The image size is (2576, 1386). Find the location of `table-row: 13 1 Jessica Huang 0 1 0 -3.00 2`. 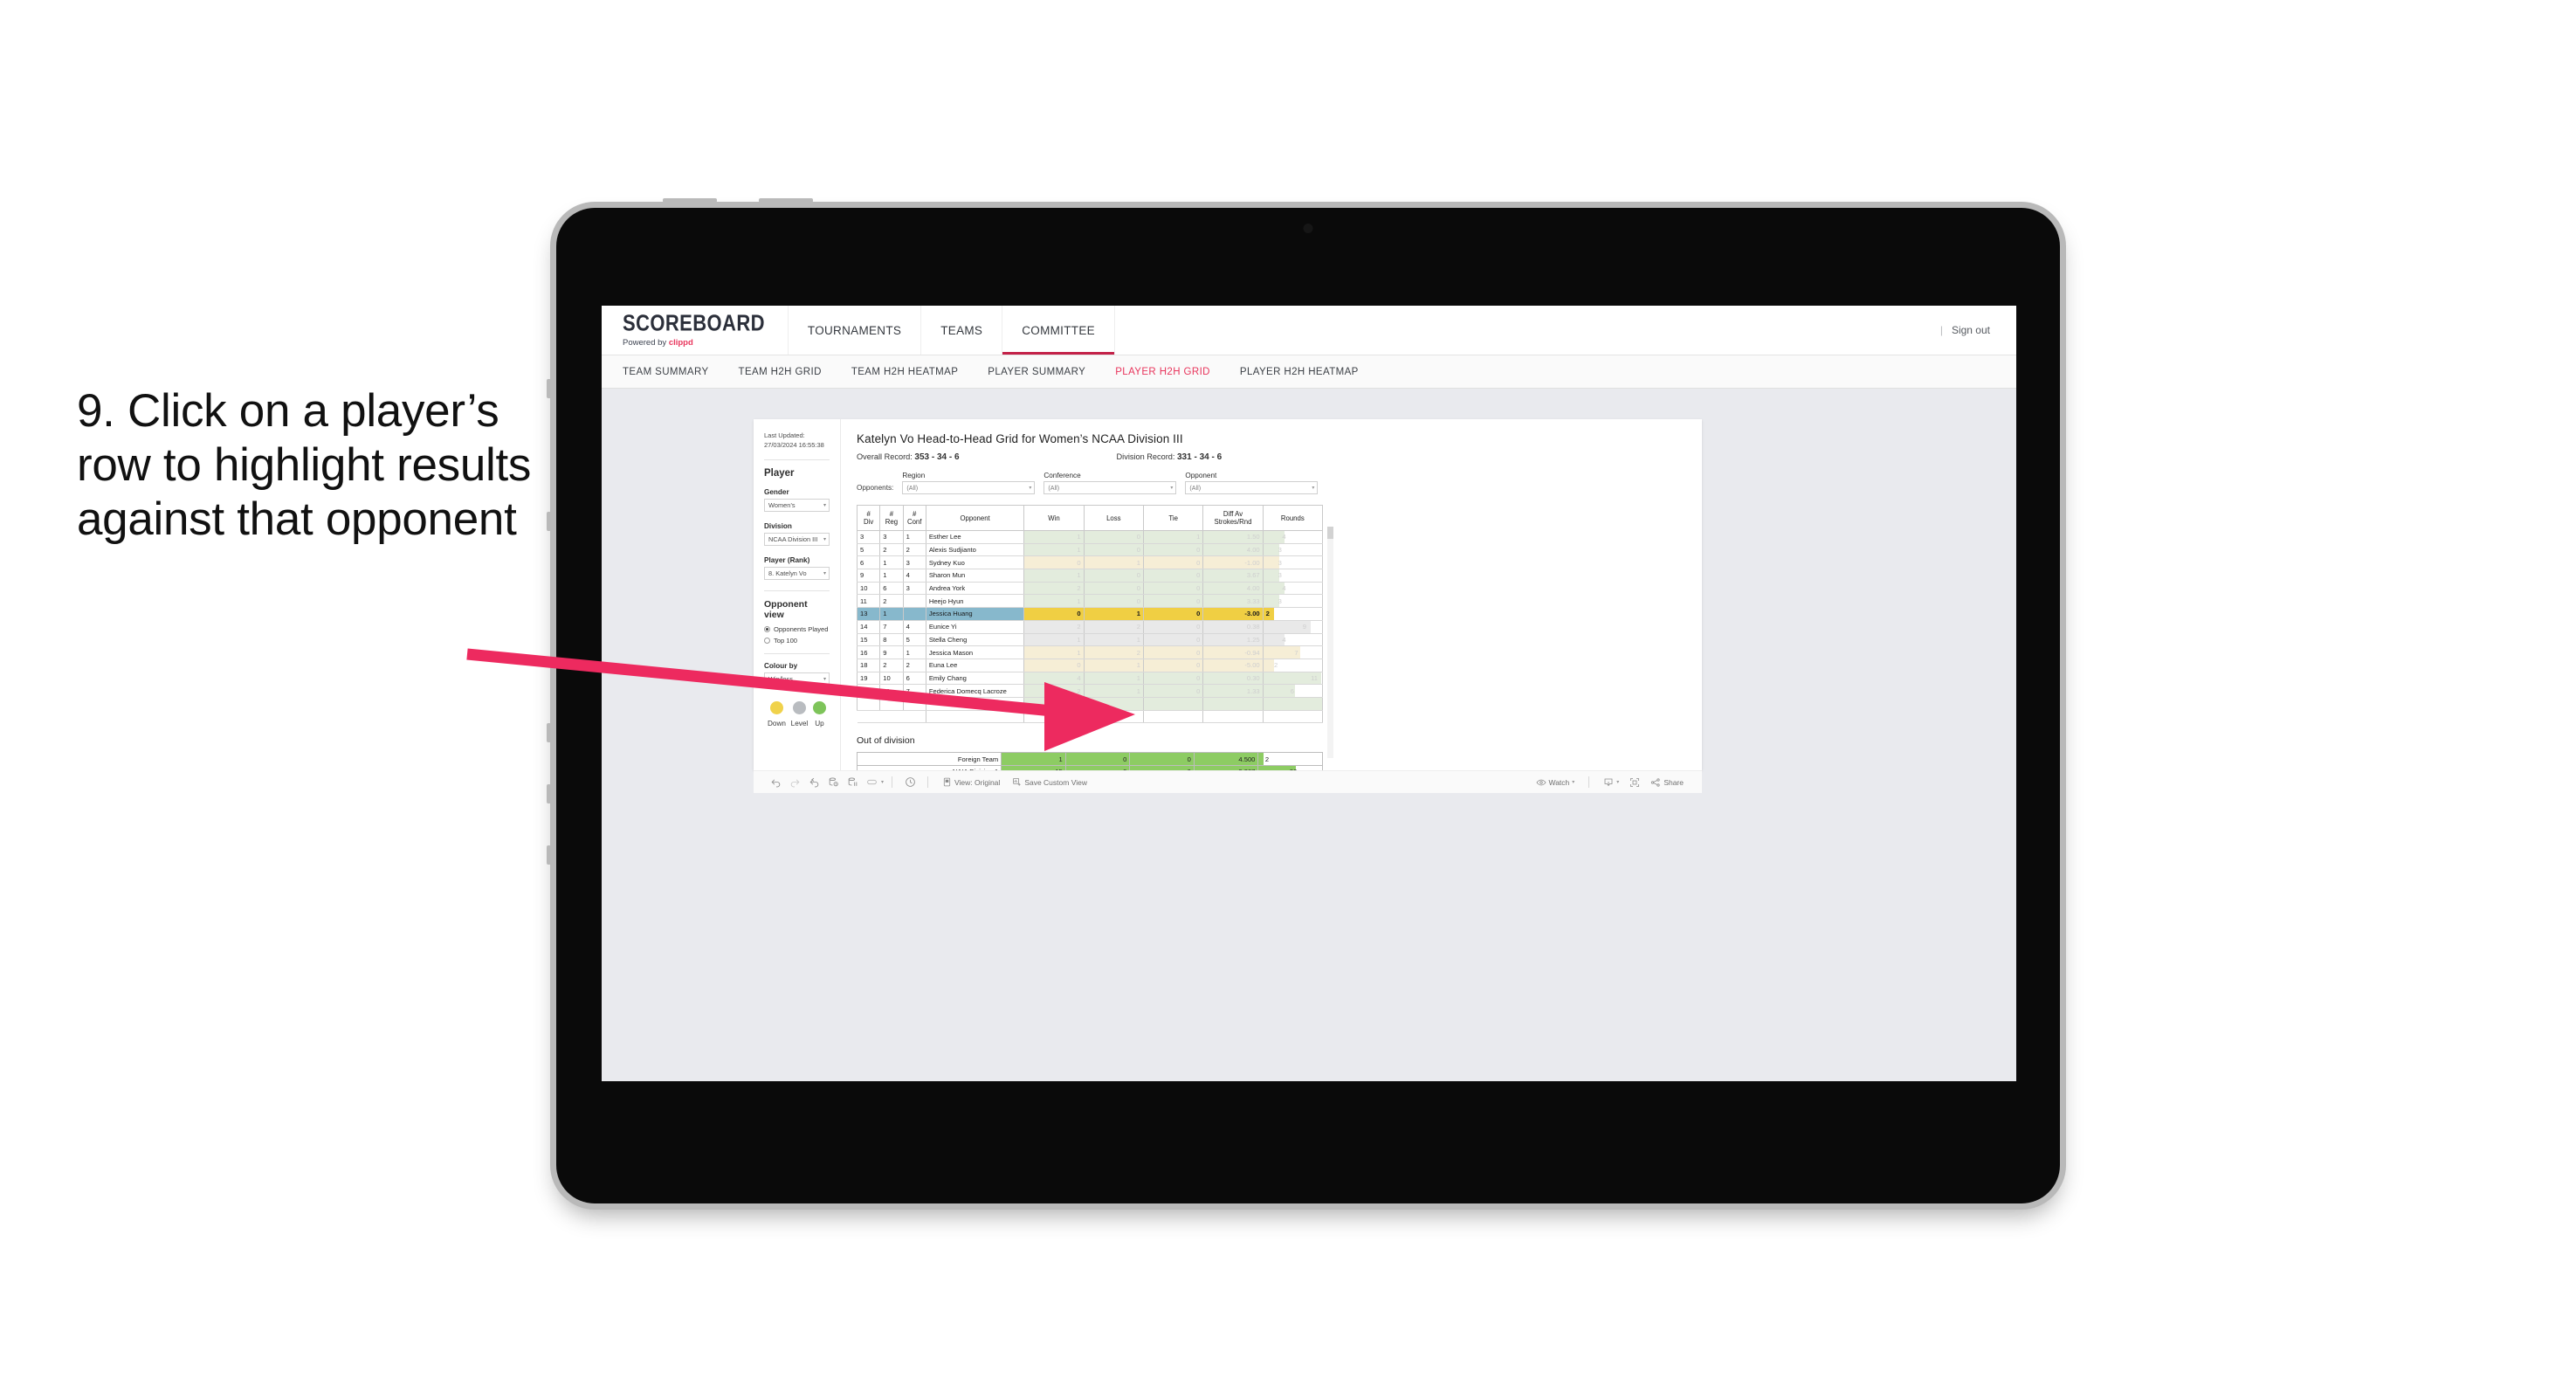

table-row: 13 1 Jessica Huang 0 1 0 -3.00 2 is located at coordinates (1090, 614).